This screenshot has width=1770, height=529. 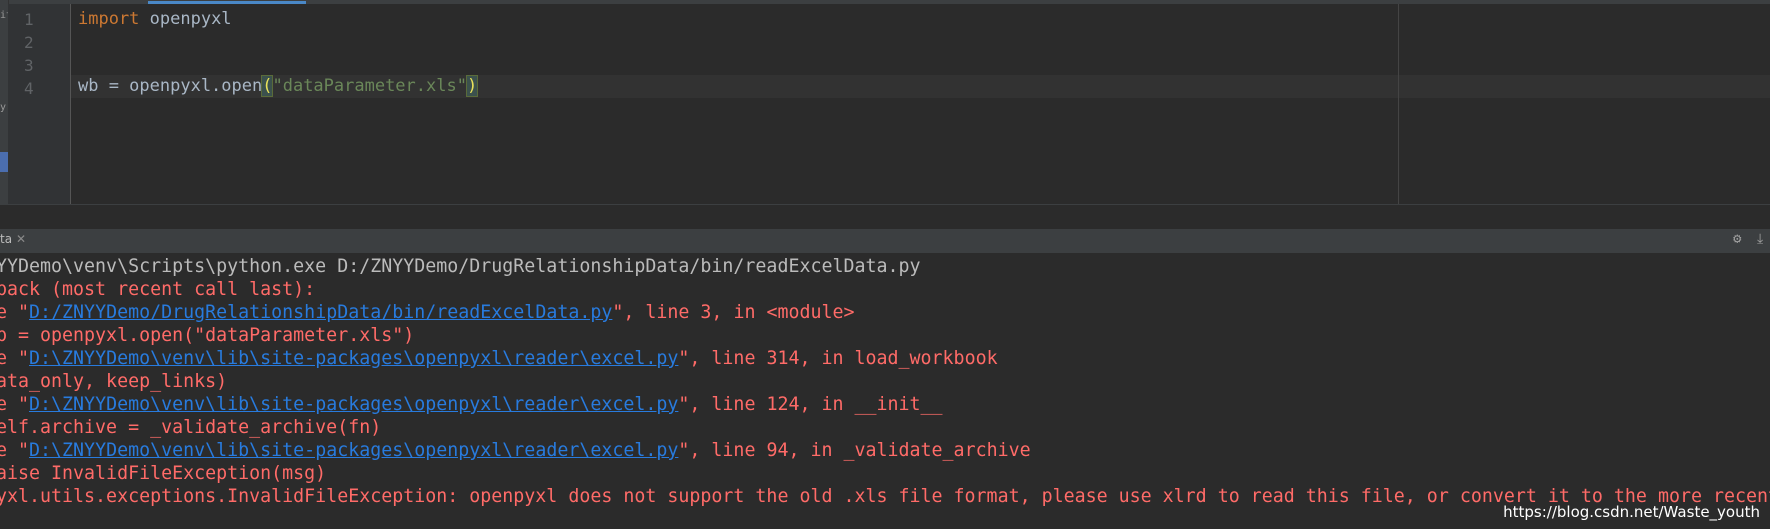 What do you see at coordinates (207, 335) in the screenshot?
I see `console-trace-code: b = openpyxl.open("dataParameter.xls")` at bounding box center [207, 335].